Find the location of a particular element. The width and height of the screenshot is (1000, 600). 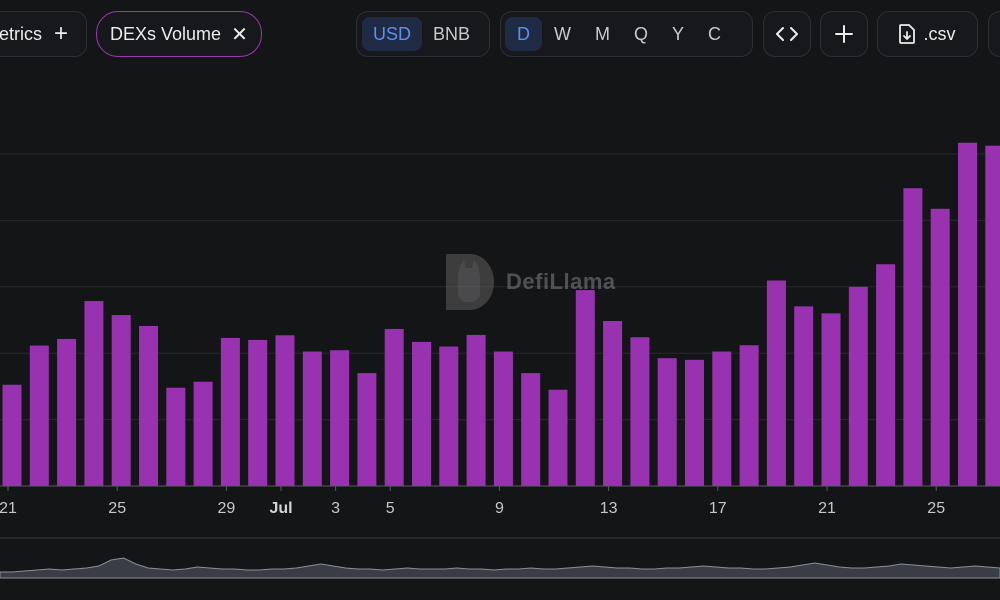

embed-button is located at coordinates (787, 34).